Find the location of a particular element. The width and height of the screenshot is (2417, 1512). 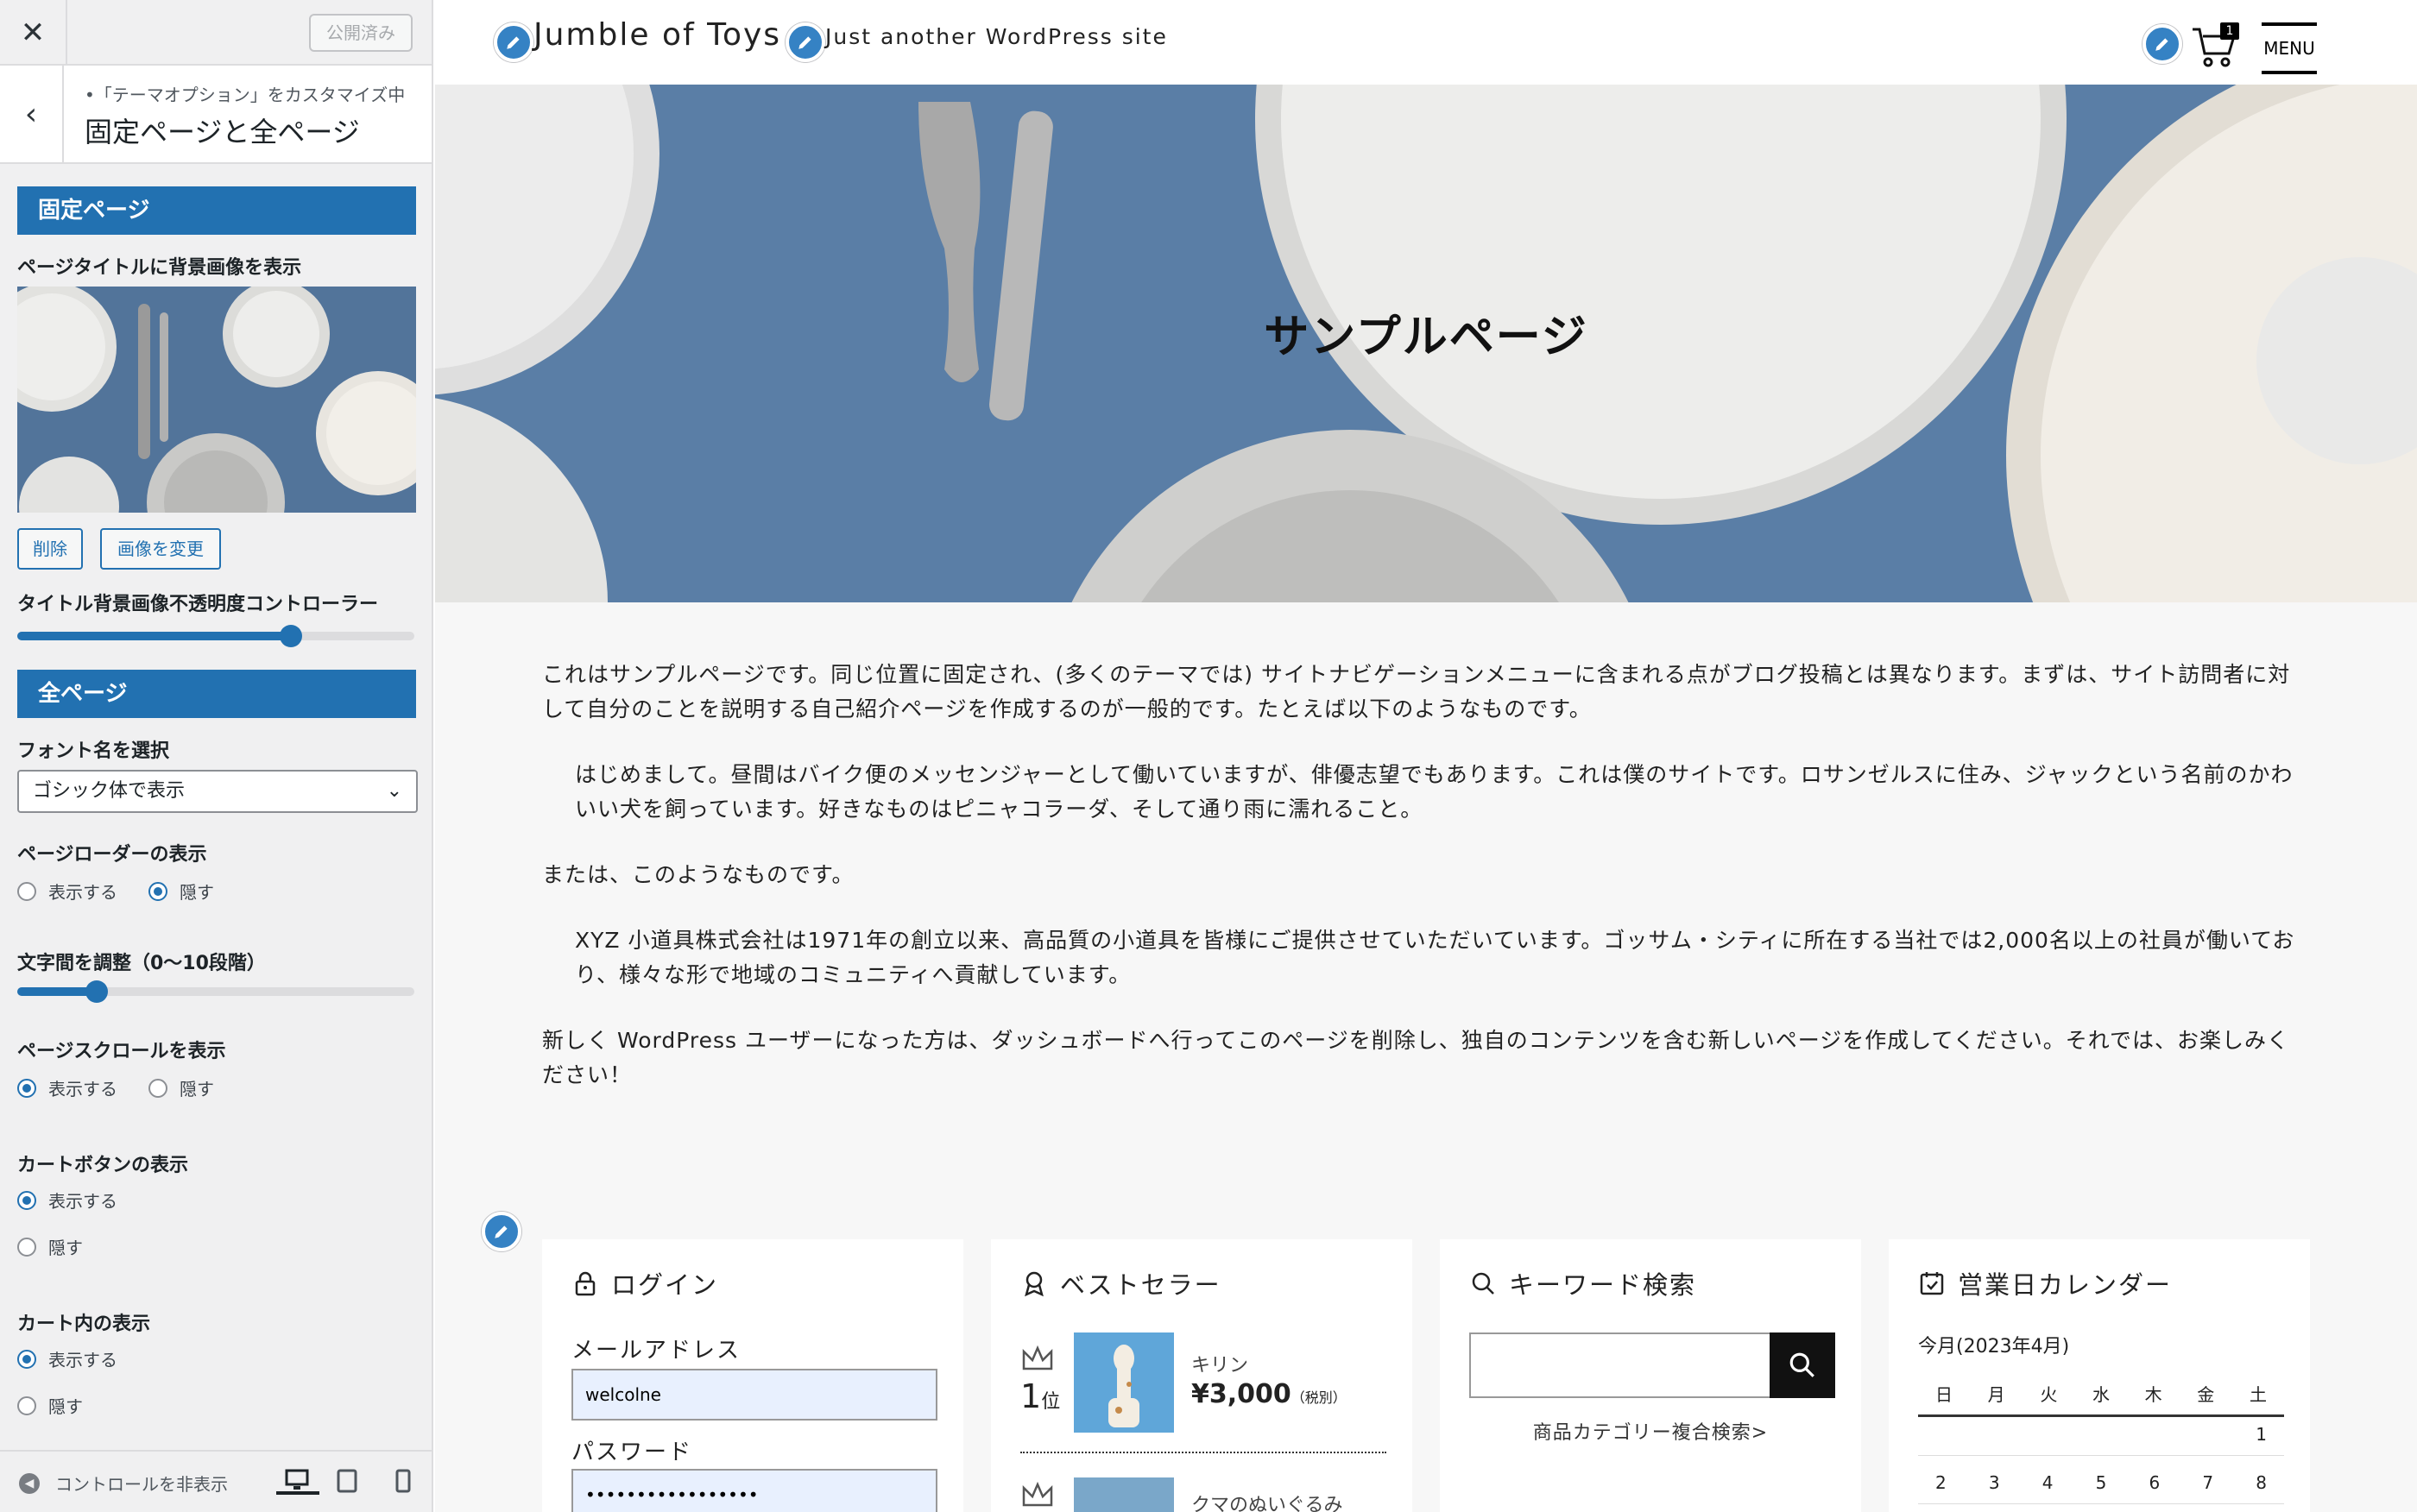

lock-icon is located at coordinates (585, 1283).